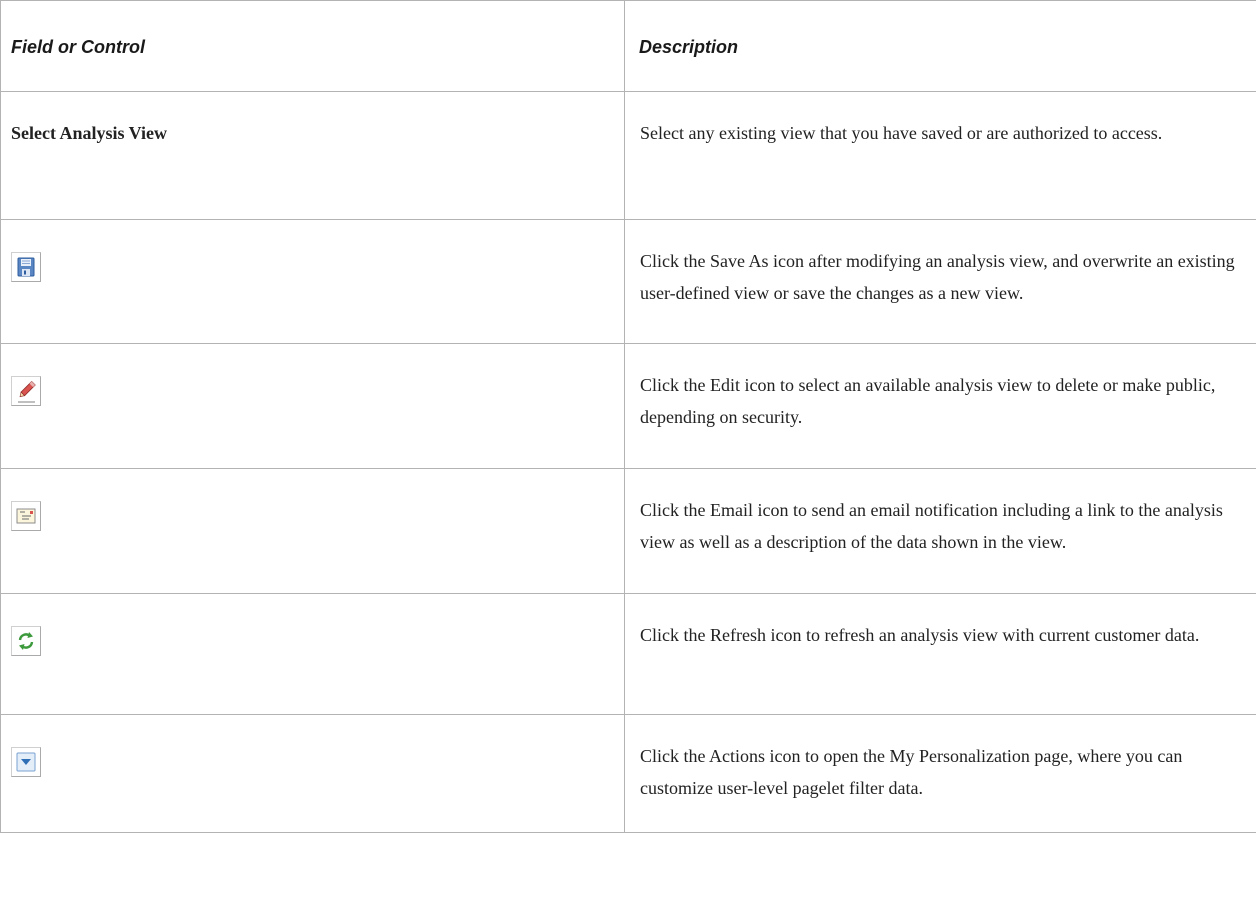 This screenshot has width=1256, height=907. I want to click on actions-icon, so click(26, 762).